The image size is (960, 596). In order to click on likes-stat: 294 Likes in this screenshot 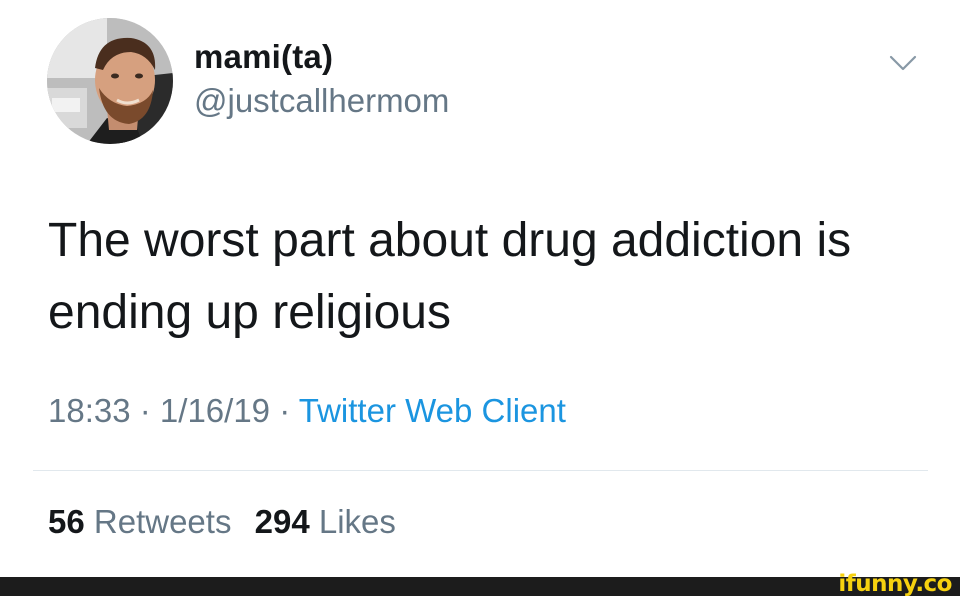, I will do `click(325, 521)`.